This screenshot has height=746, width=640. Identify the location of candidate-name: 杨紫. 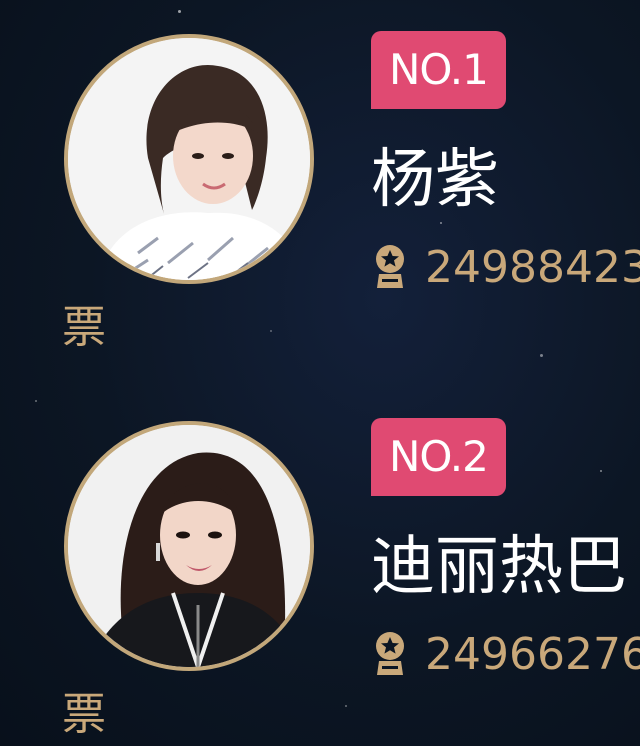
(435, 180).